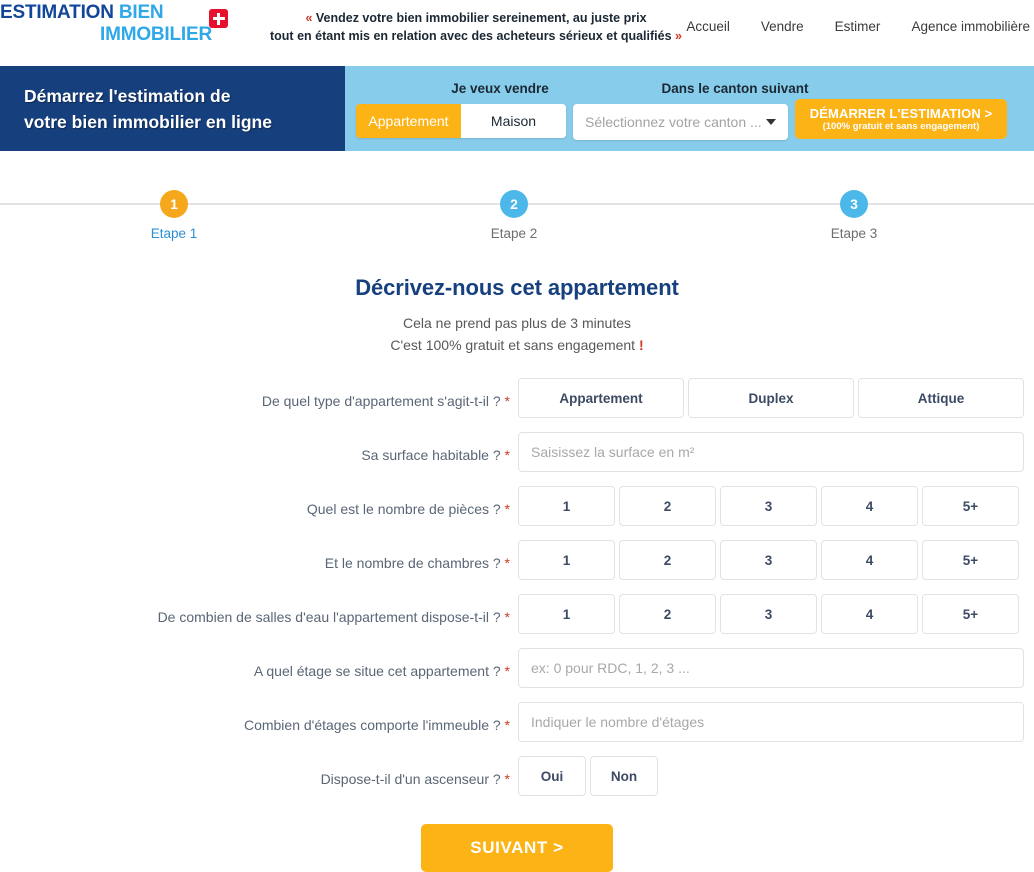 This screenshot has width=1034, height=872. I want to click on form-label-text: Combien d'étages comporte l'immeuble ?, so click(372, 725).